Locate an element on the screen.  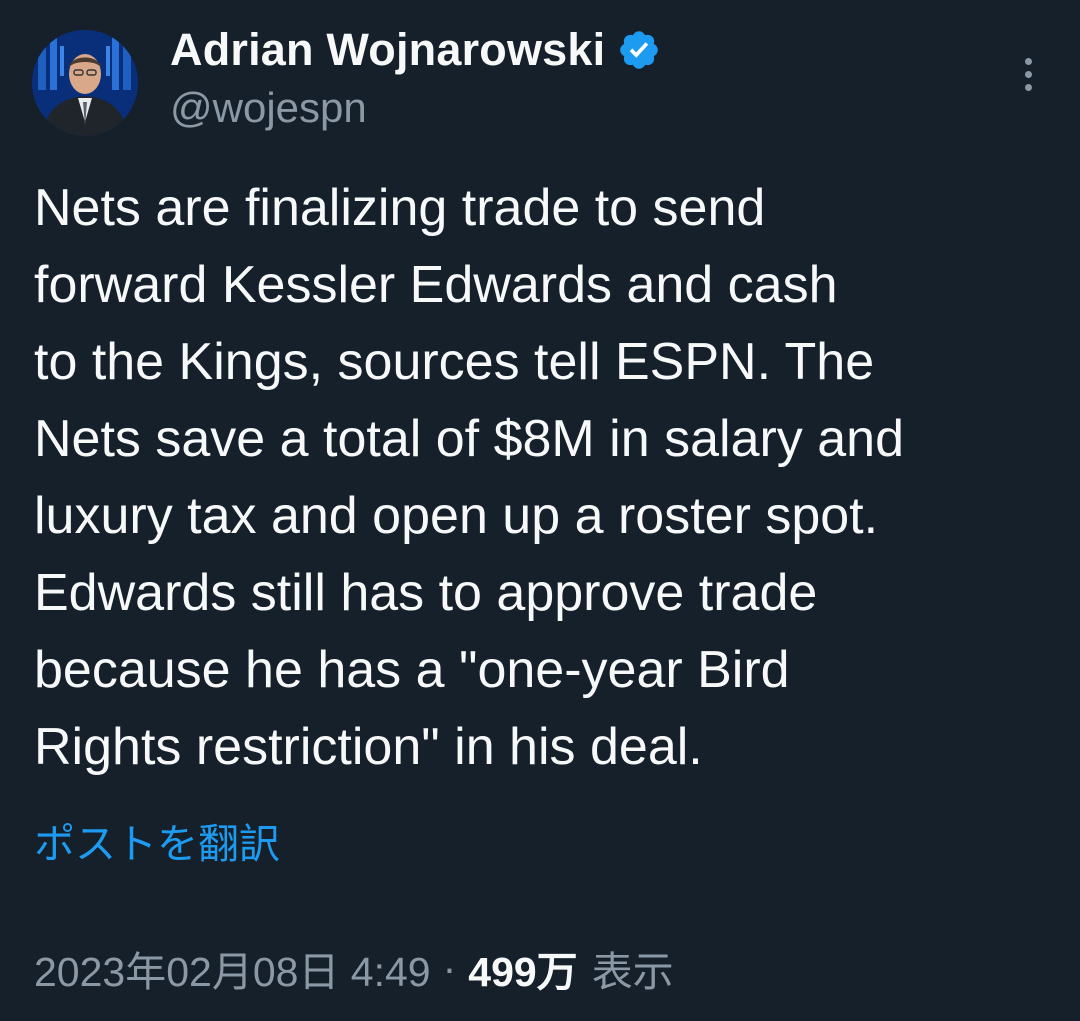
author-name-row: Adrian Wojnarowski is located at coordinates (415, 50).